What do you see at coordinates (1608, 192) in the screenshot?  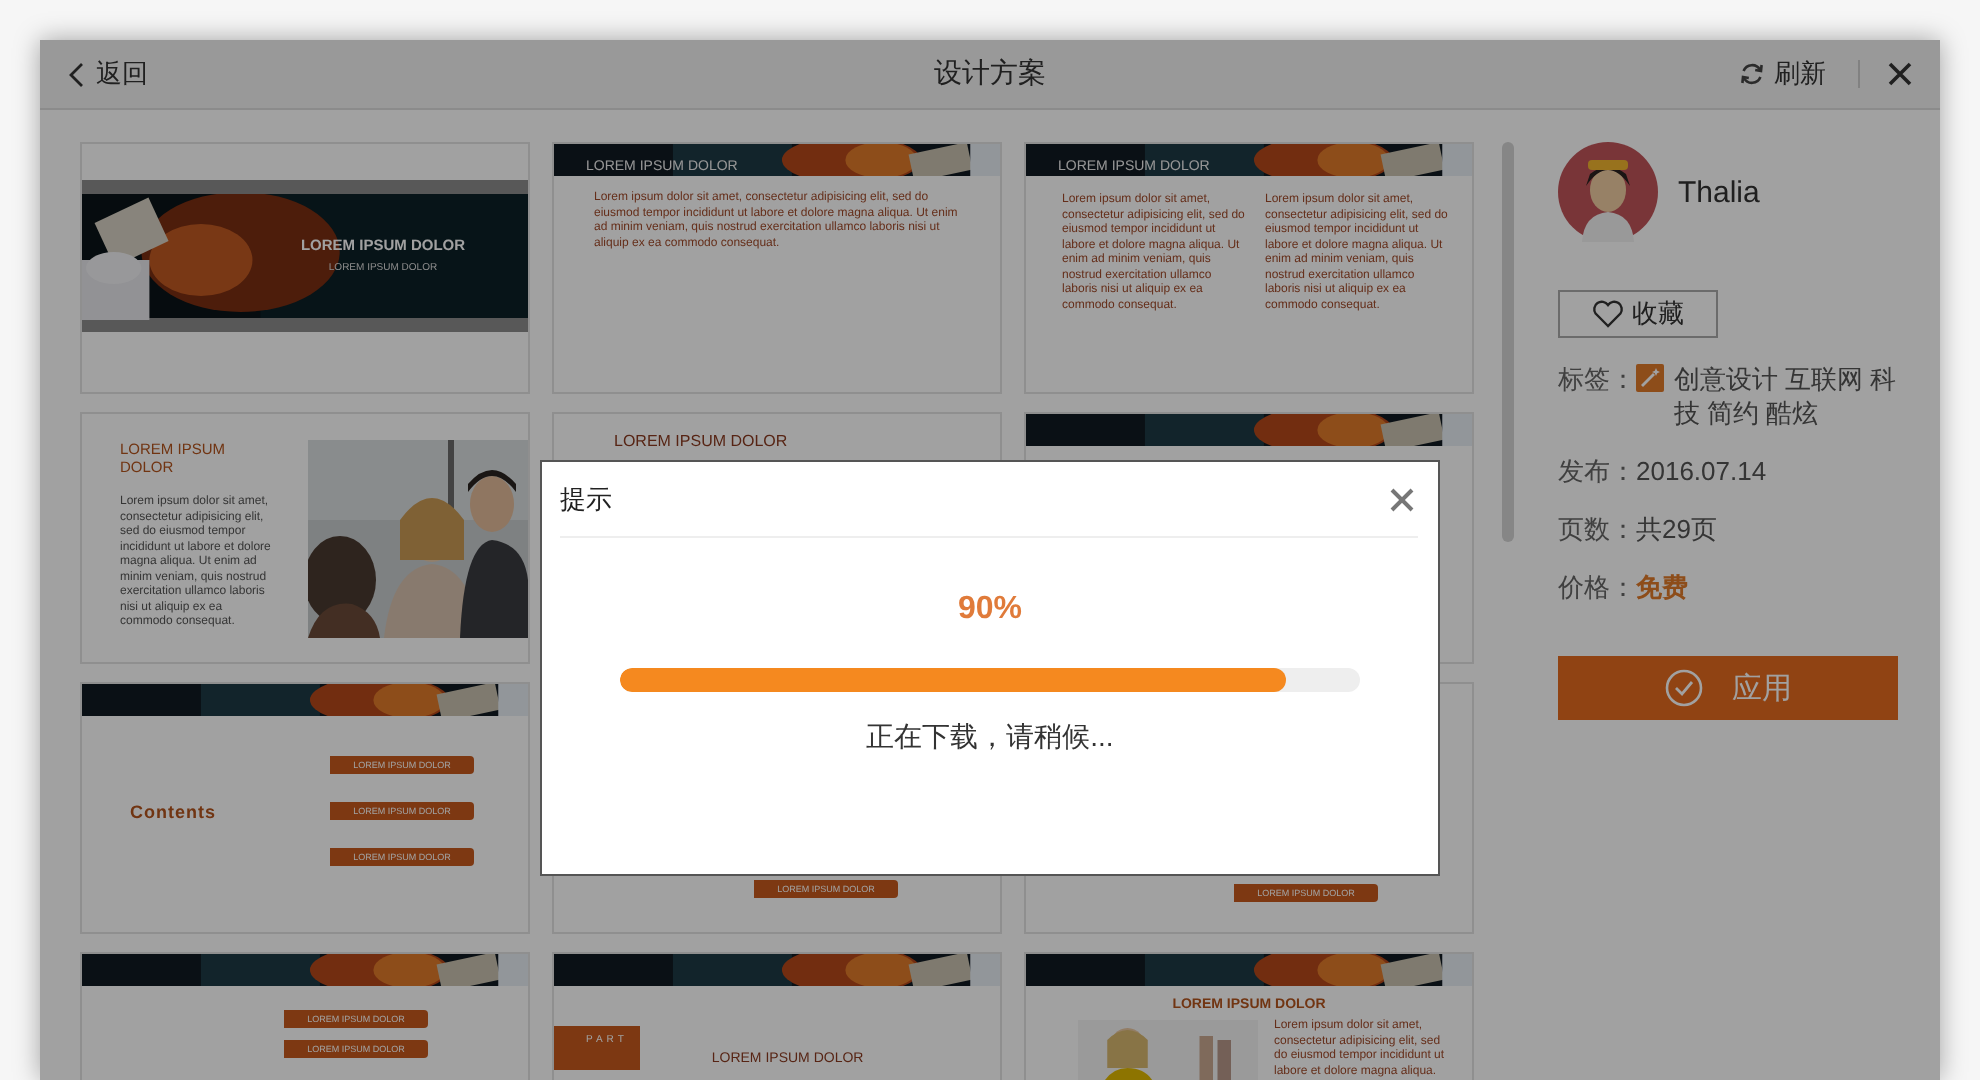 I see `avatar-icon` at bounding box center [1608, 192].